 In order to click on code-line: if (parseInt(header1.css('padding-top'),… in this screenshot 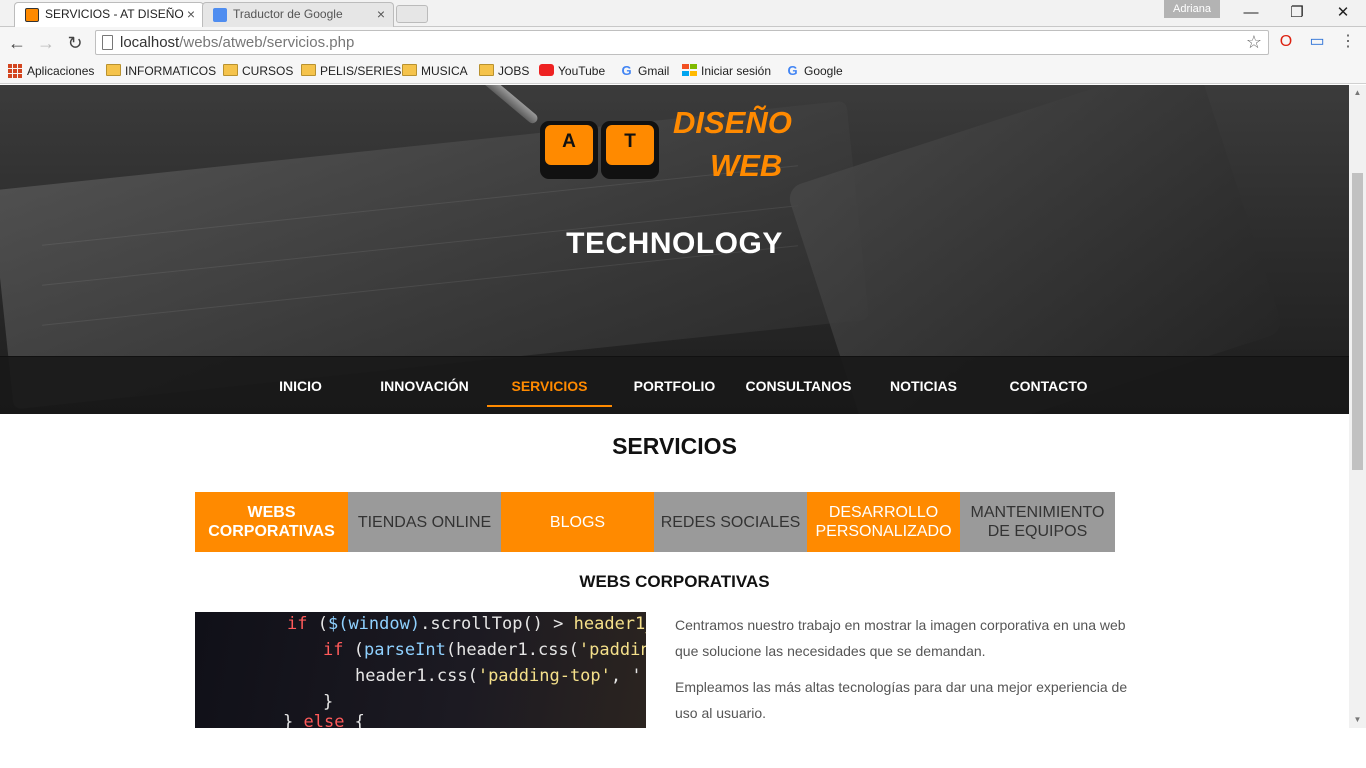, I will do `click(484, 650)`.